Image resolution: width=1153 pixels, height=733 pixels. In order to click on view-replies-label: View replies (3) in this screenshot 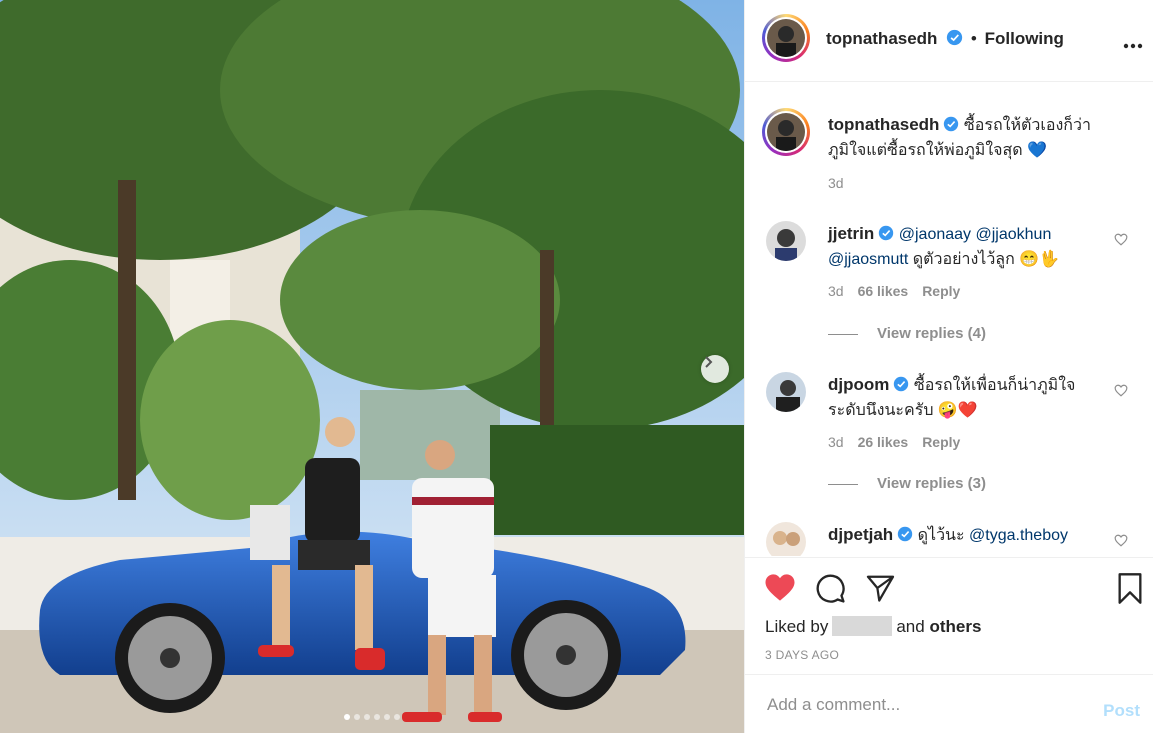, I will do `click(931, 483)`.